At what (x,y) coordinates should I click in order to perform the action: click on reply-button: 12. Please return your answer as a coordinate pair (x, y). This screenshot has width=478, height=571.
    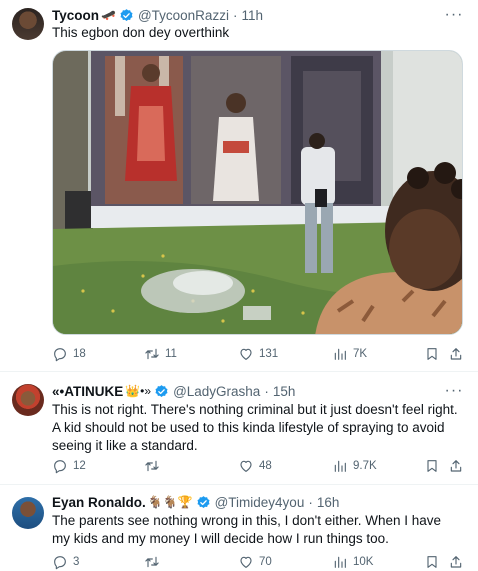
    Looking at the image, I should click on (69, 466).